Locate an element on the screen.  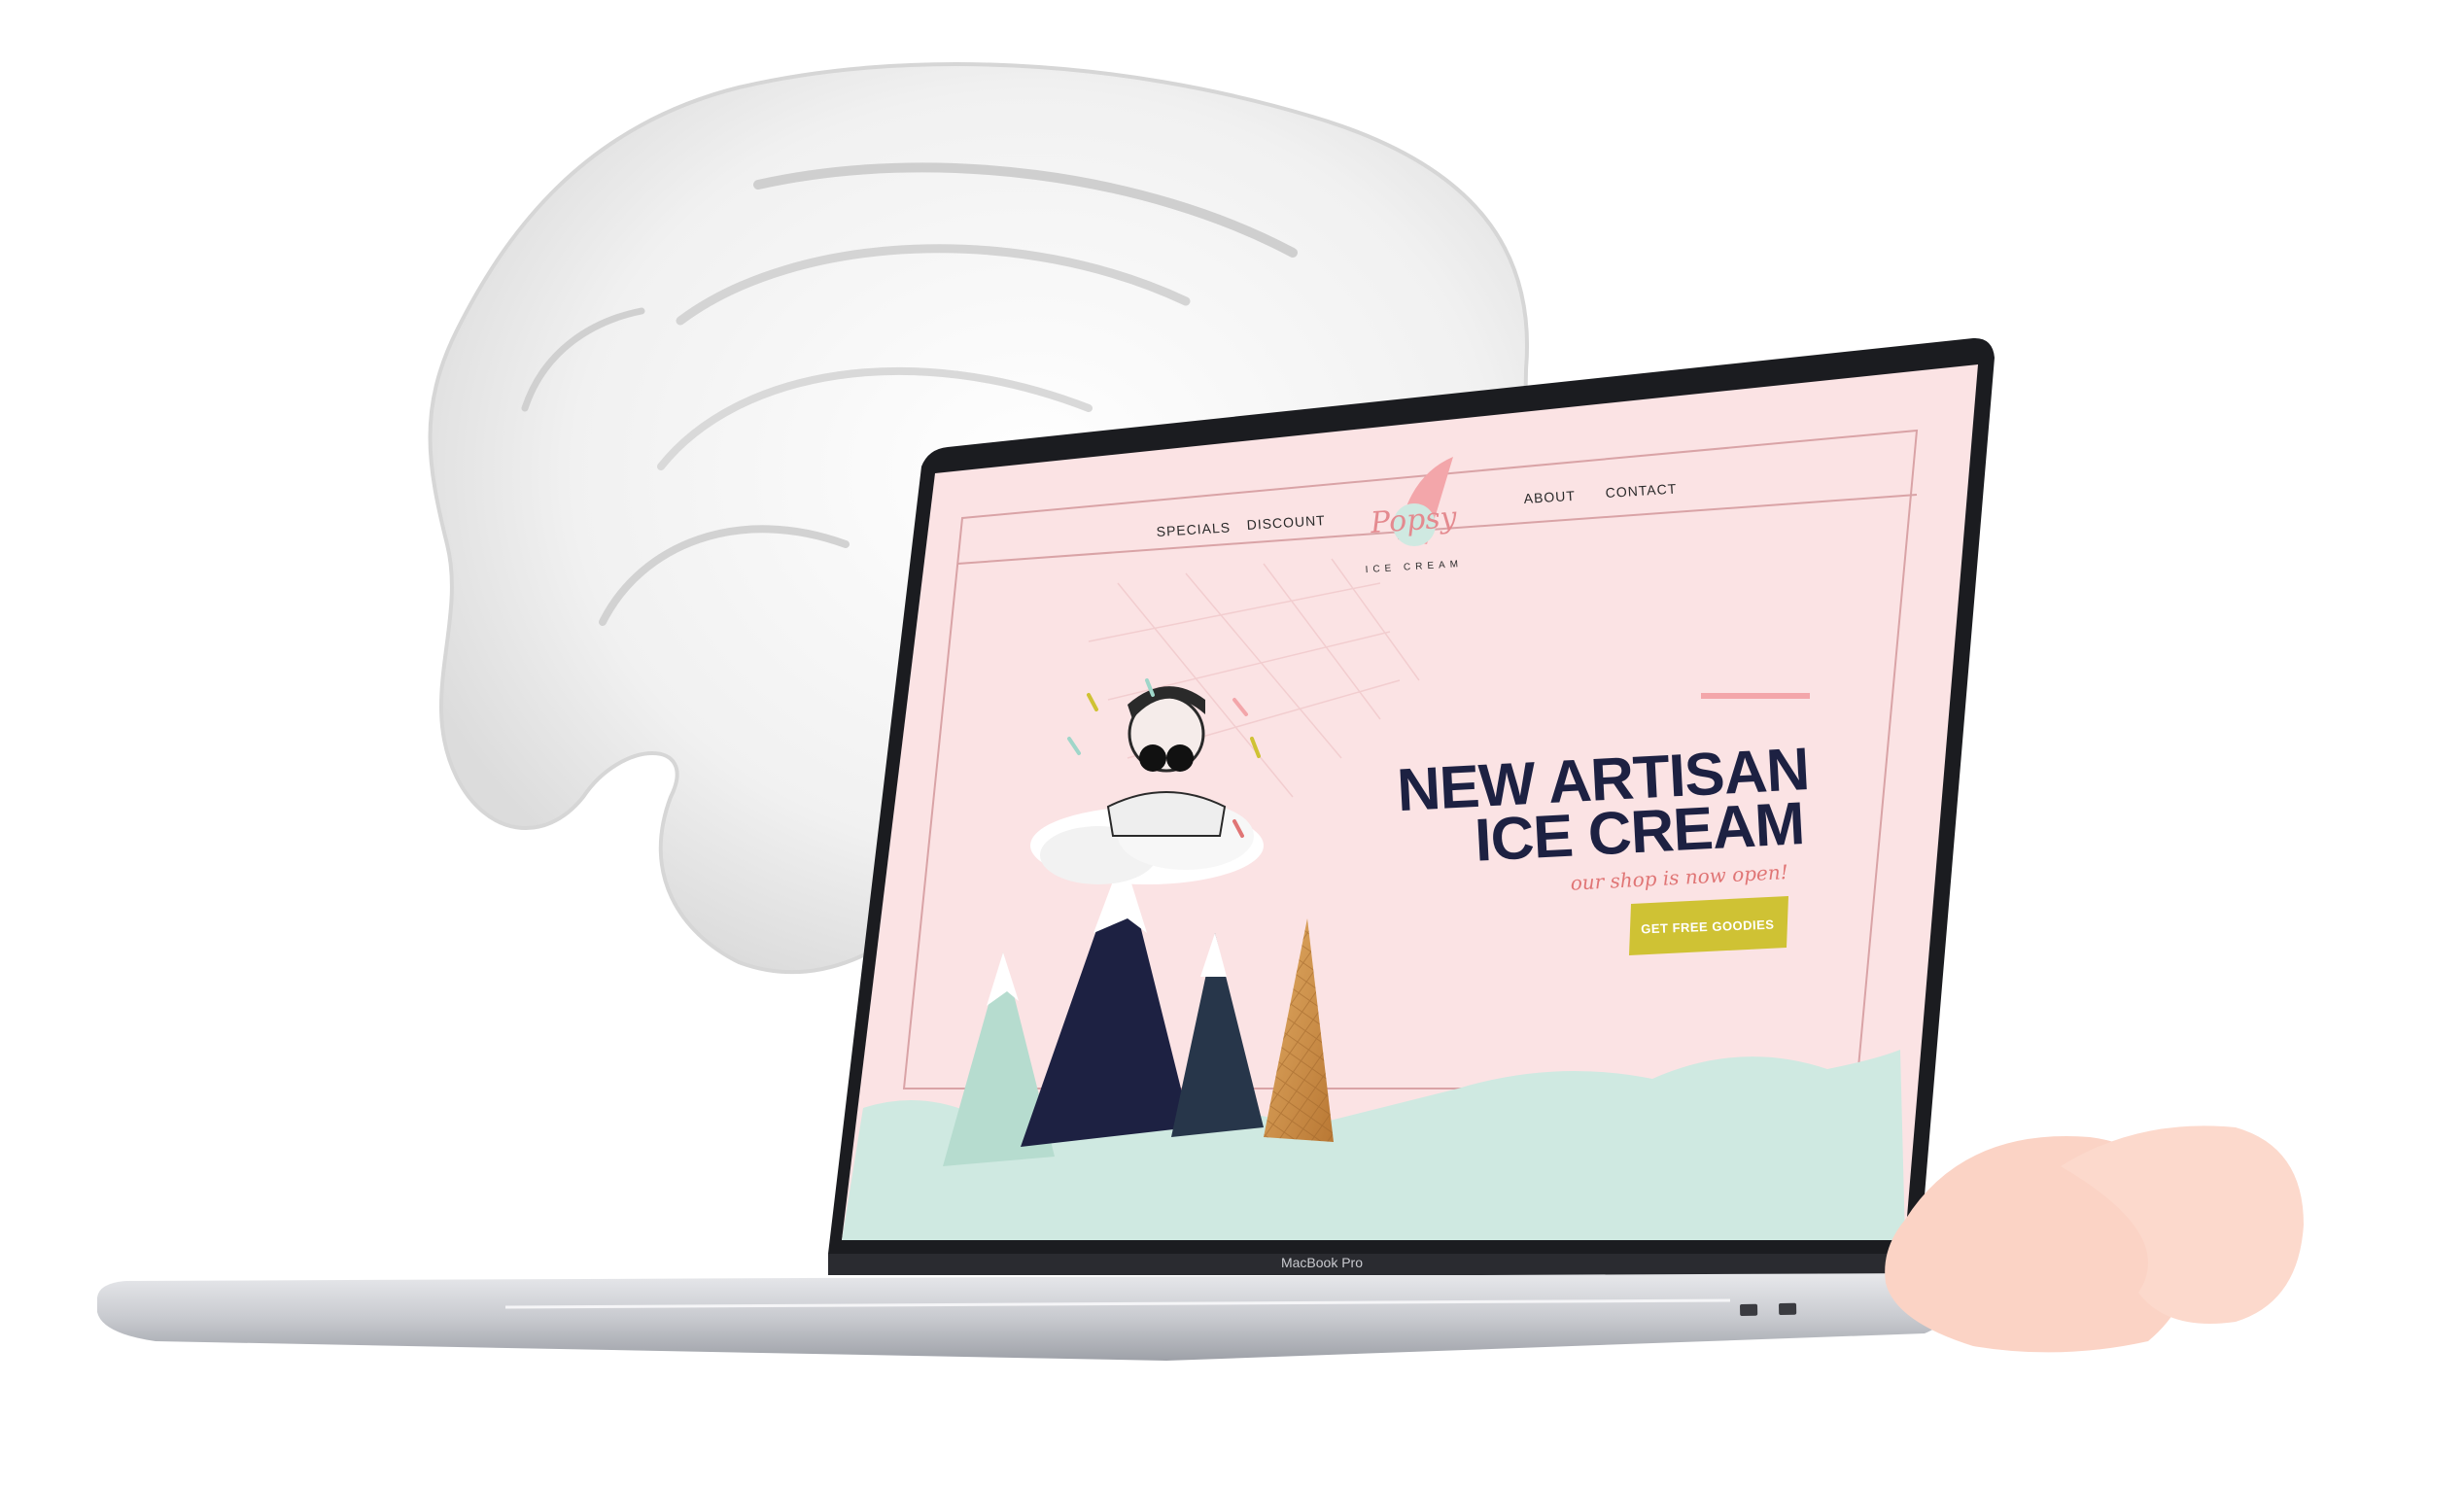
nav-link-about: ABOUT is located at coordinates (1549, 497).